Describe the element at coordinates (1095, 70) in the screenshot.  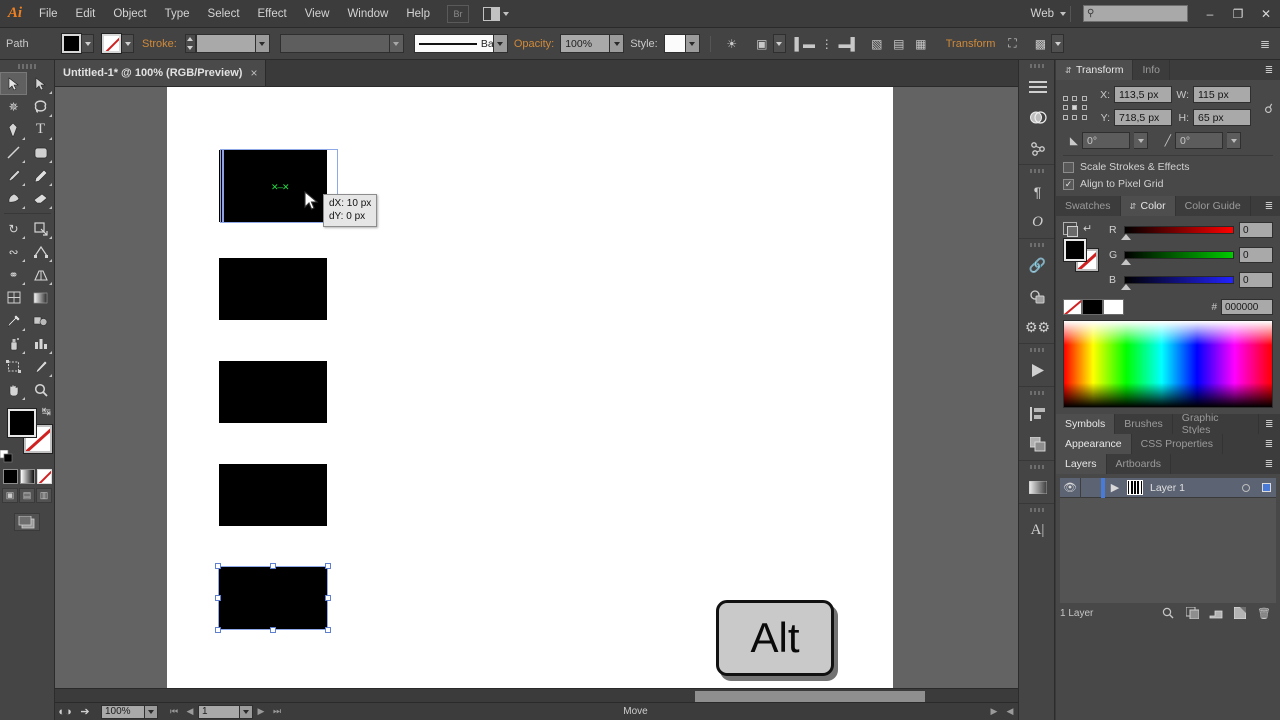
I see `tab-transform: ⇵ Transform` at that location.